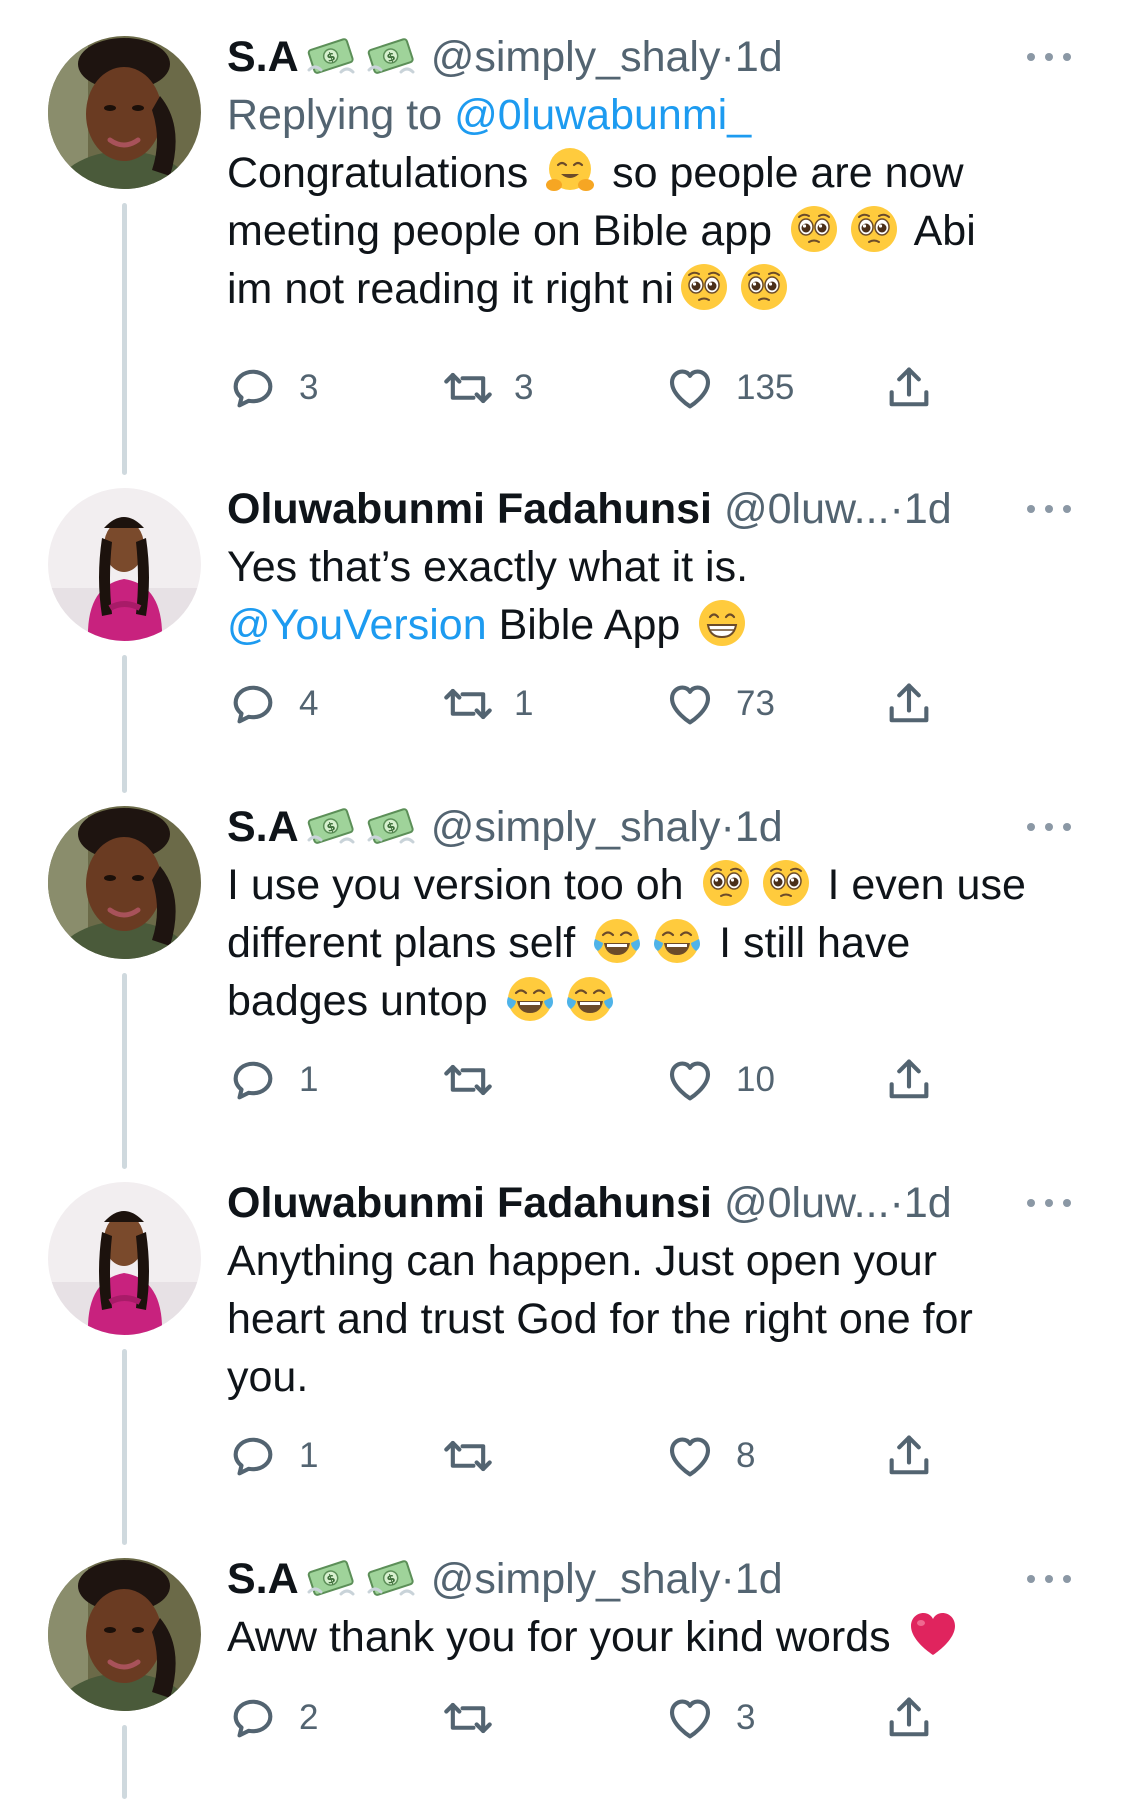  I want to click on retweet-button: 3, so click(487, 388).